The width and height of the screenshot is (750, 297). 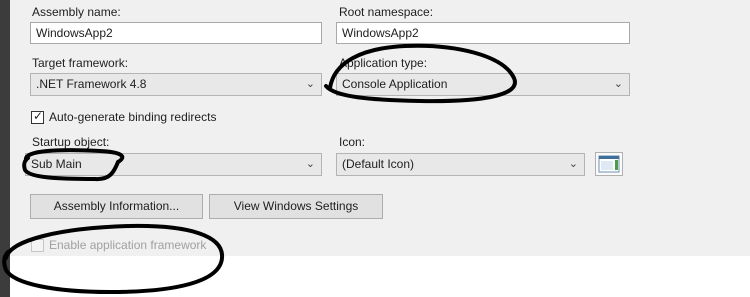 I want to click on startup-object-label: Startup object:, so click(x=71, y=142).